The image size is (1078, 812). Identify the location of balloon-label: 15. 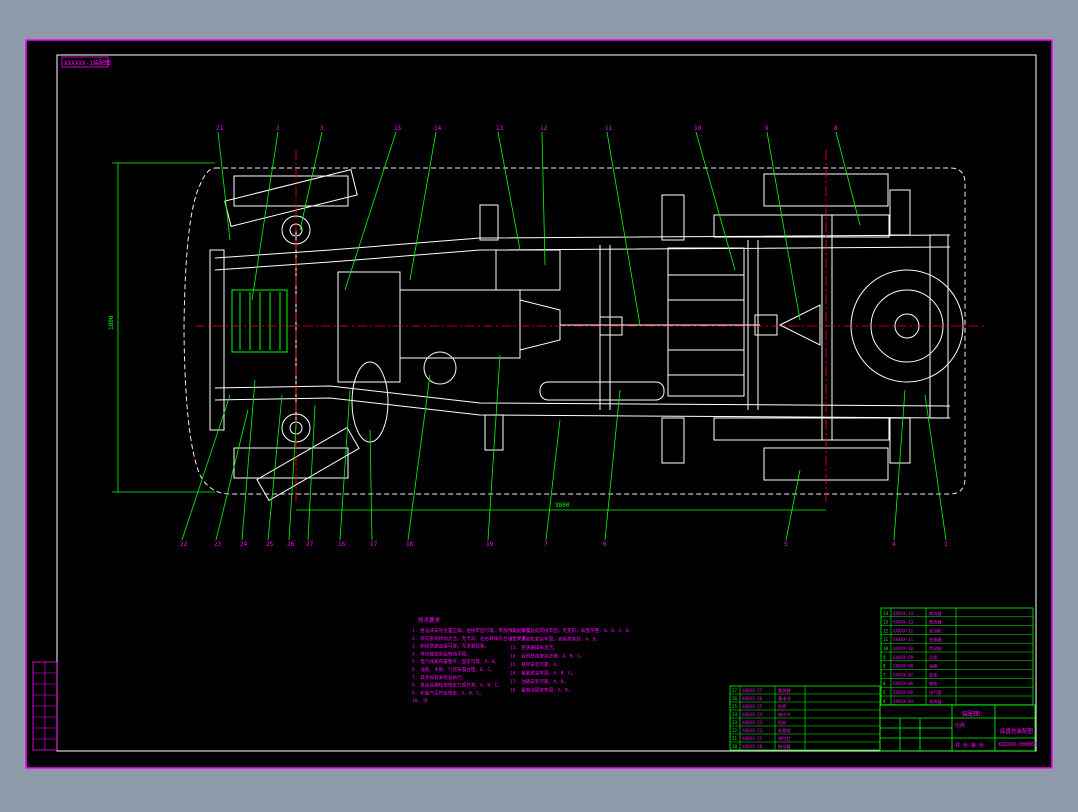
(398, 128).